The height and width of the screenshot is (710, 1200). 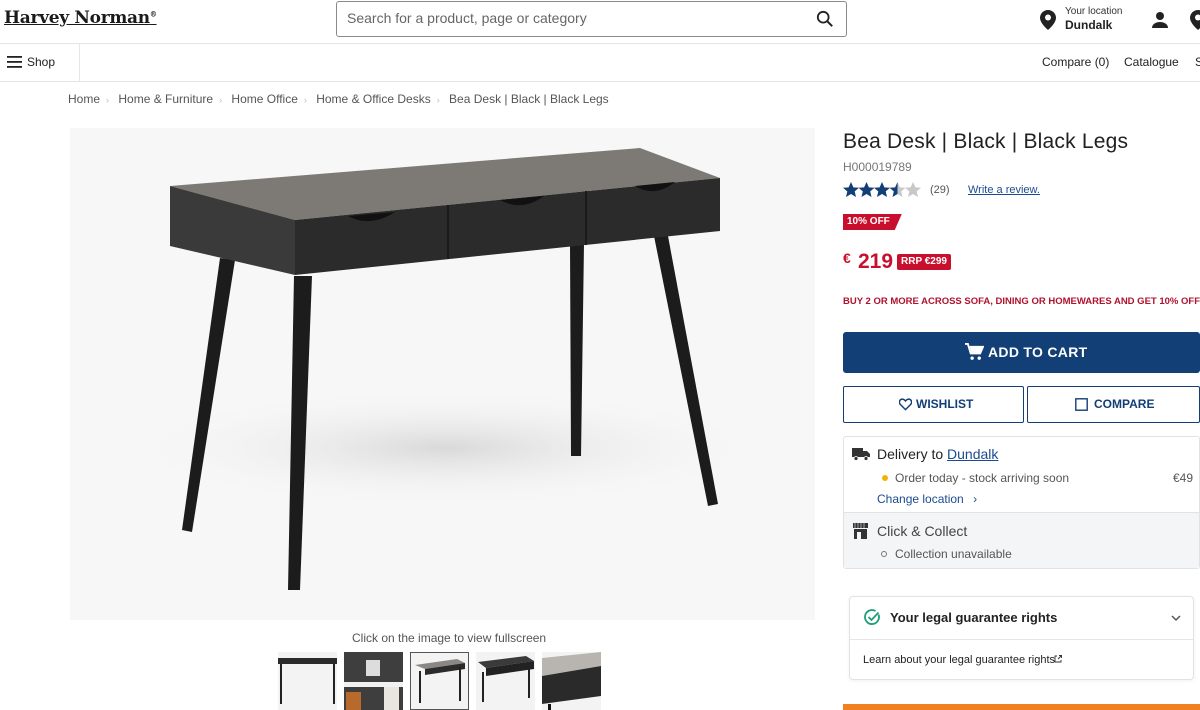 I want to click on status-dot-icon, so click(x=885, y=478).